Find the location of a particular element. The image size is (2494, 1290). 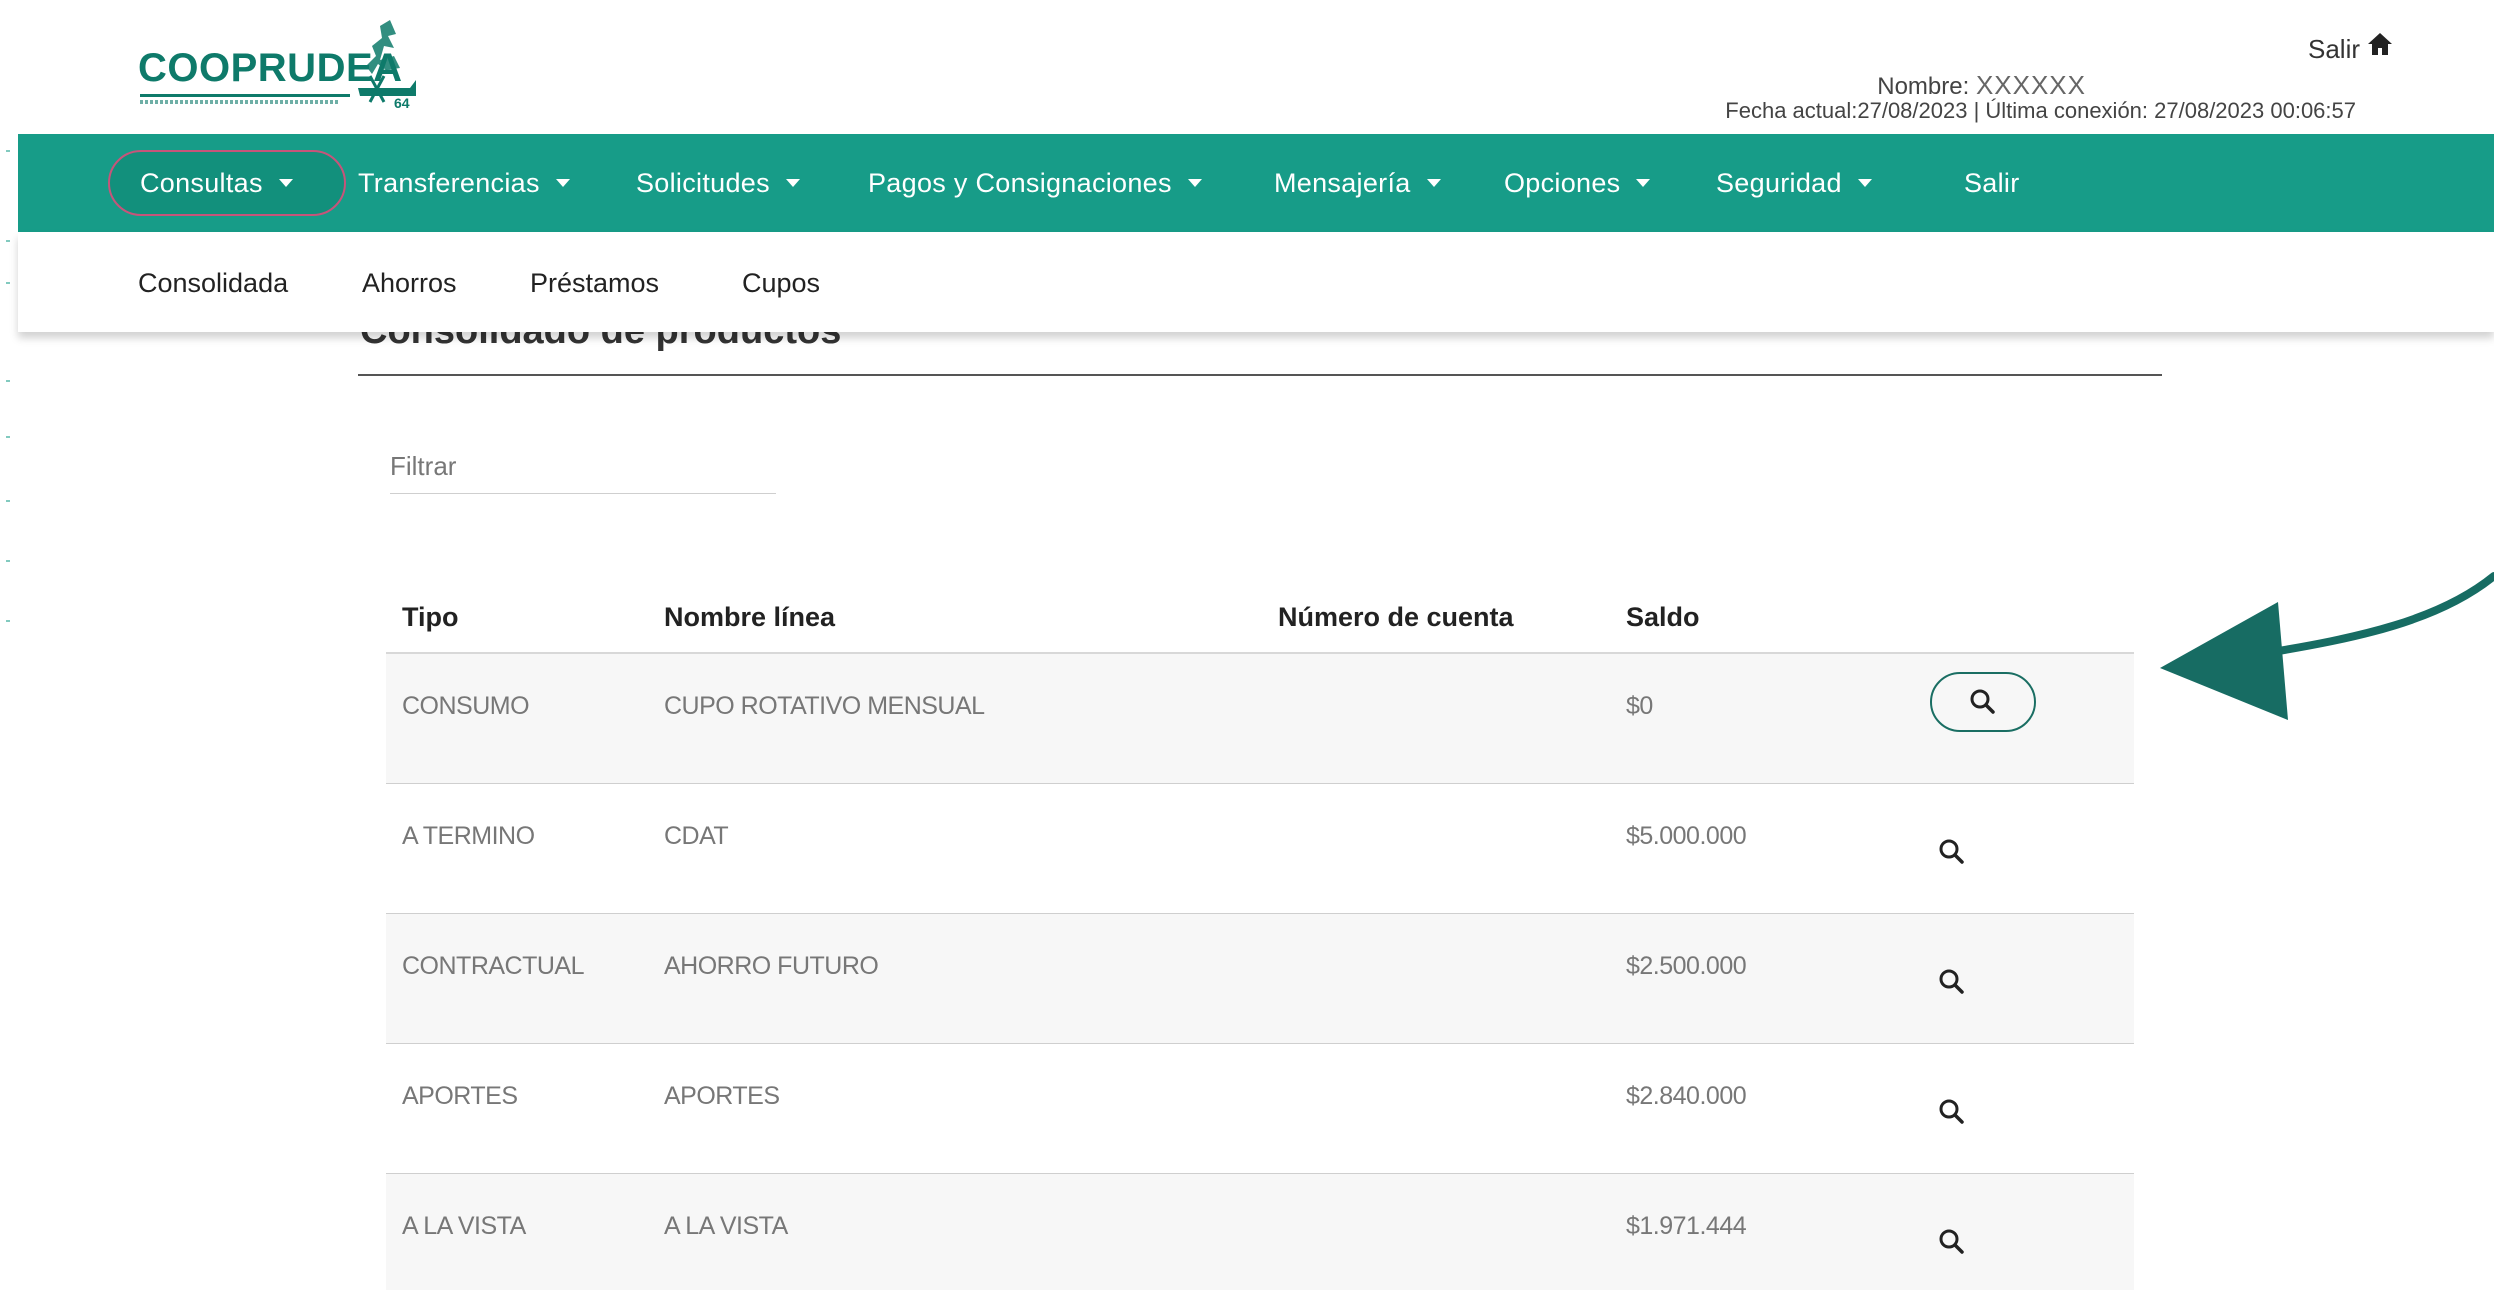

home-icon is located at coordinates (2380, 44).